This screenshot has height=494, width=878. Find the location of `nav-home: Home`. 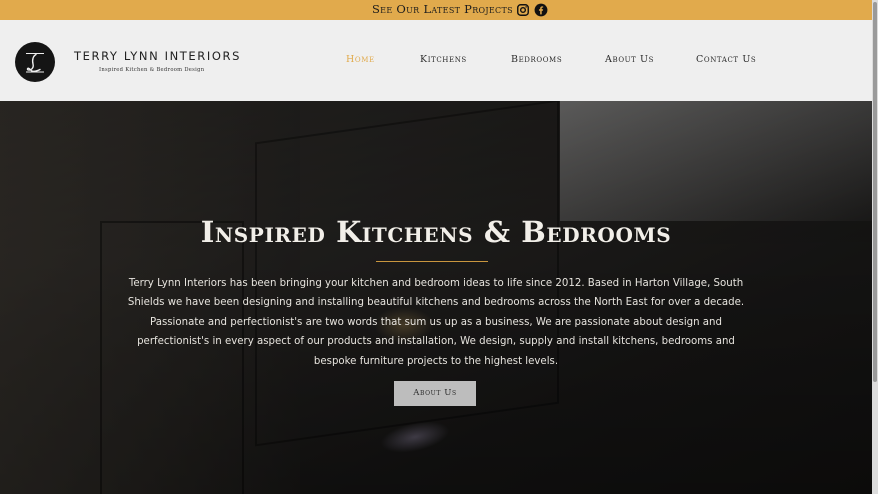

nav-home: Home is located at coordinates (360, 59).